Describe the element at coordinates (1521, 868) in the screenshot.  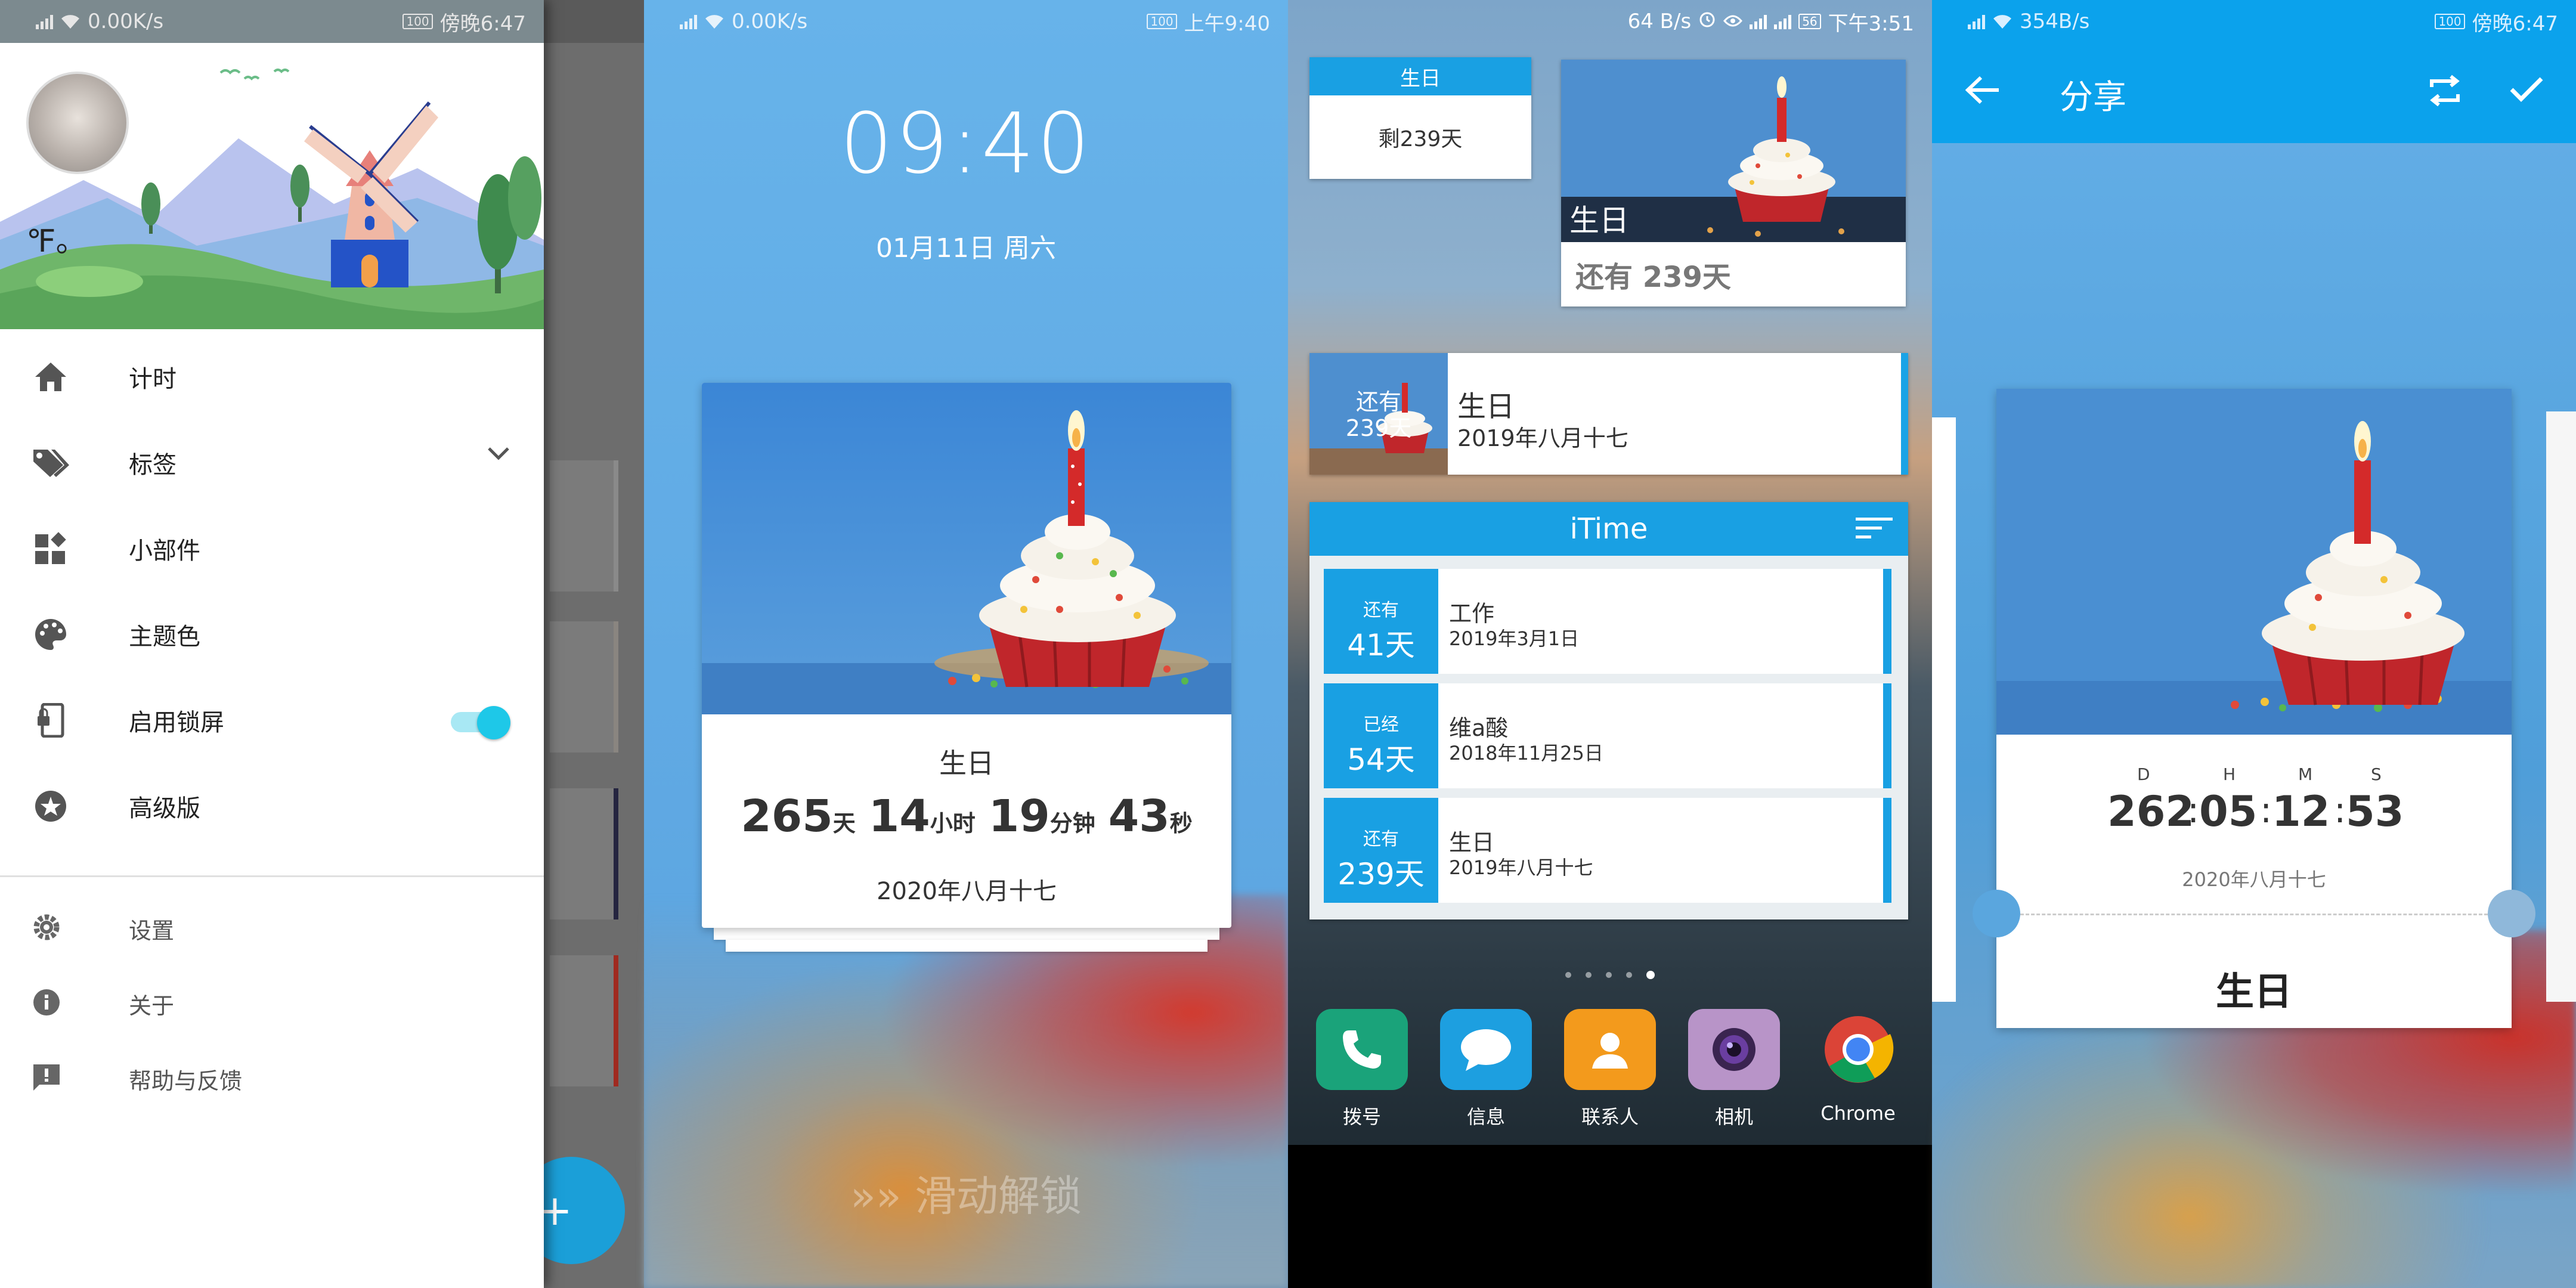
I see `item-date: 2019年八月十七` at that location.